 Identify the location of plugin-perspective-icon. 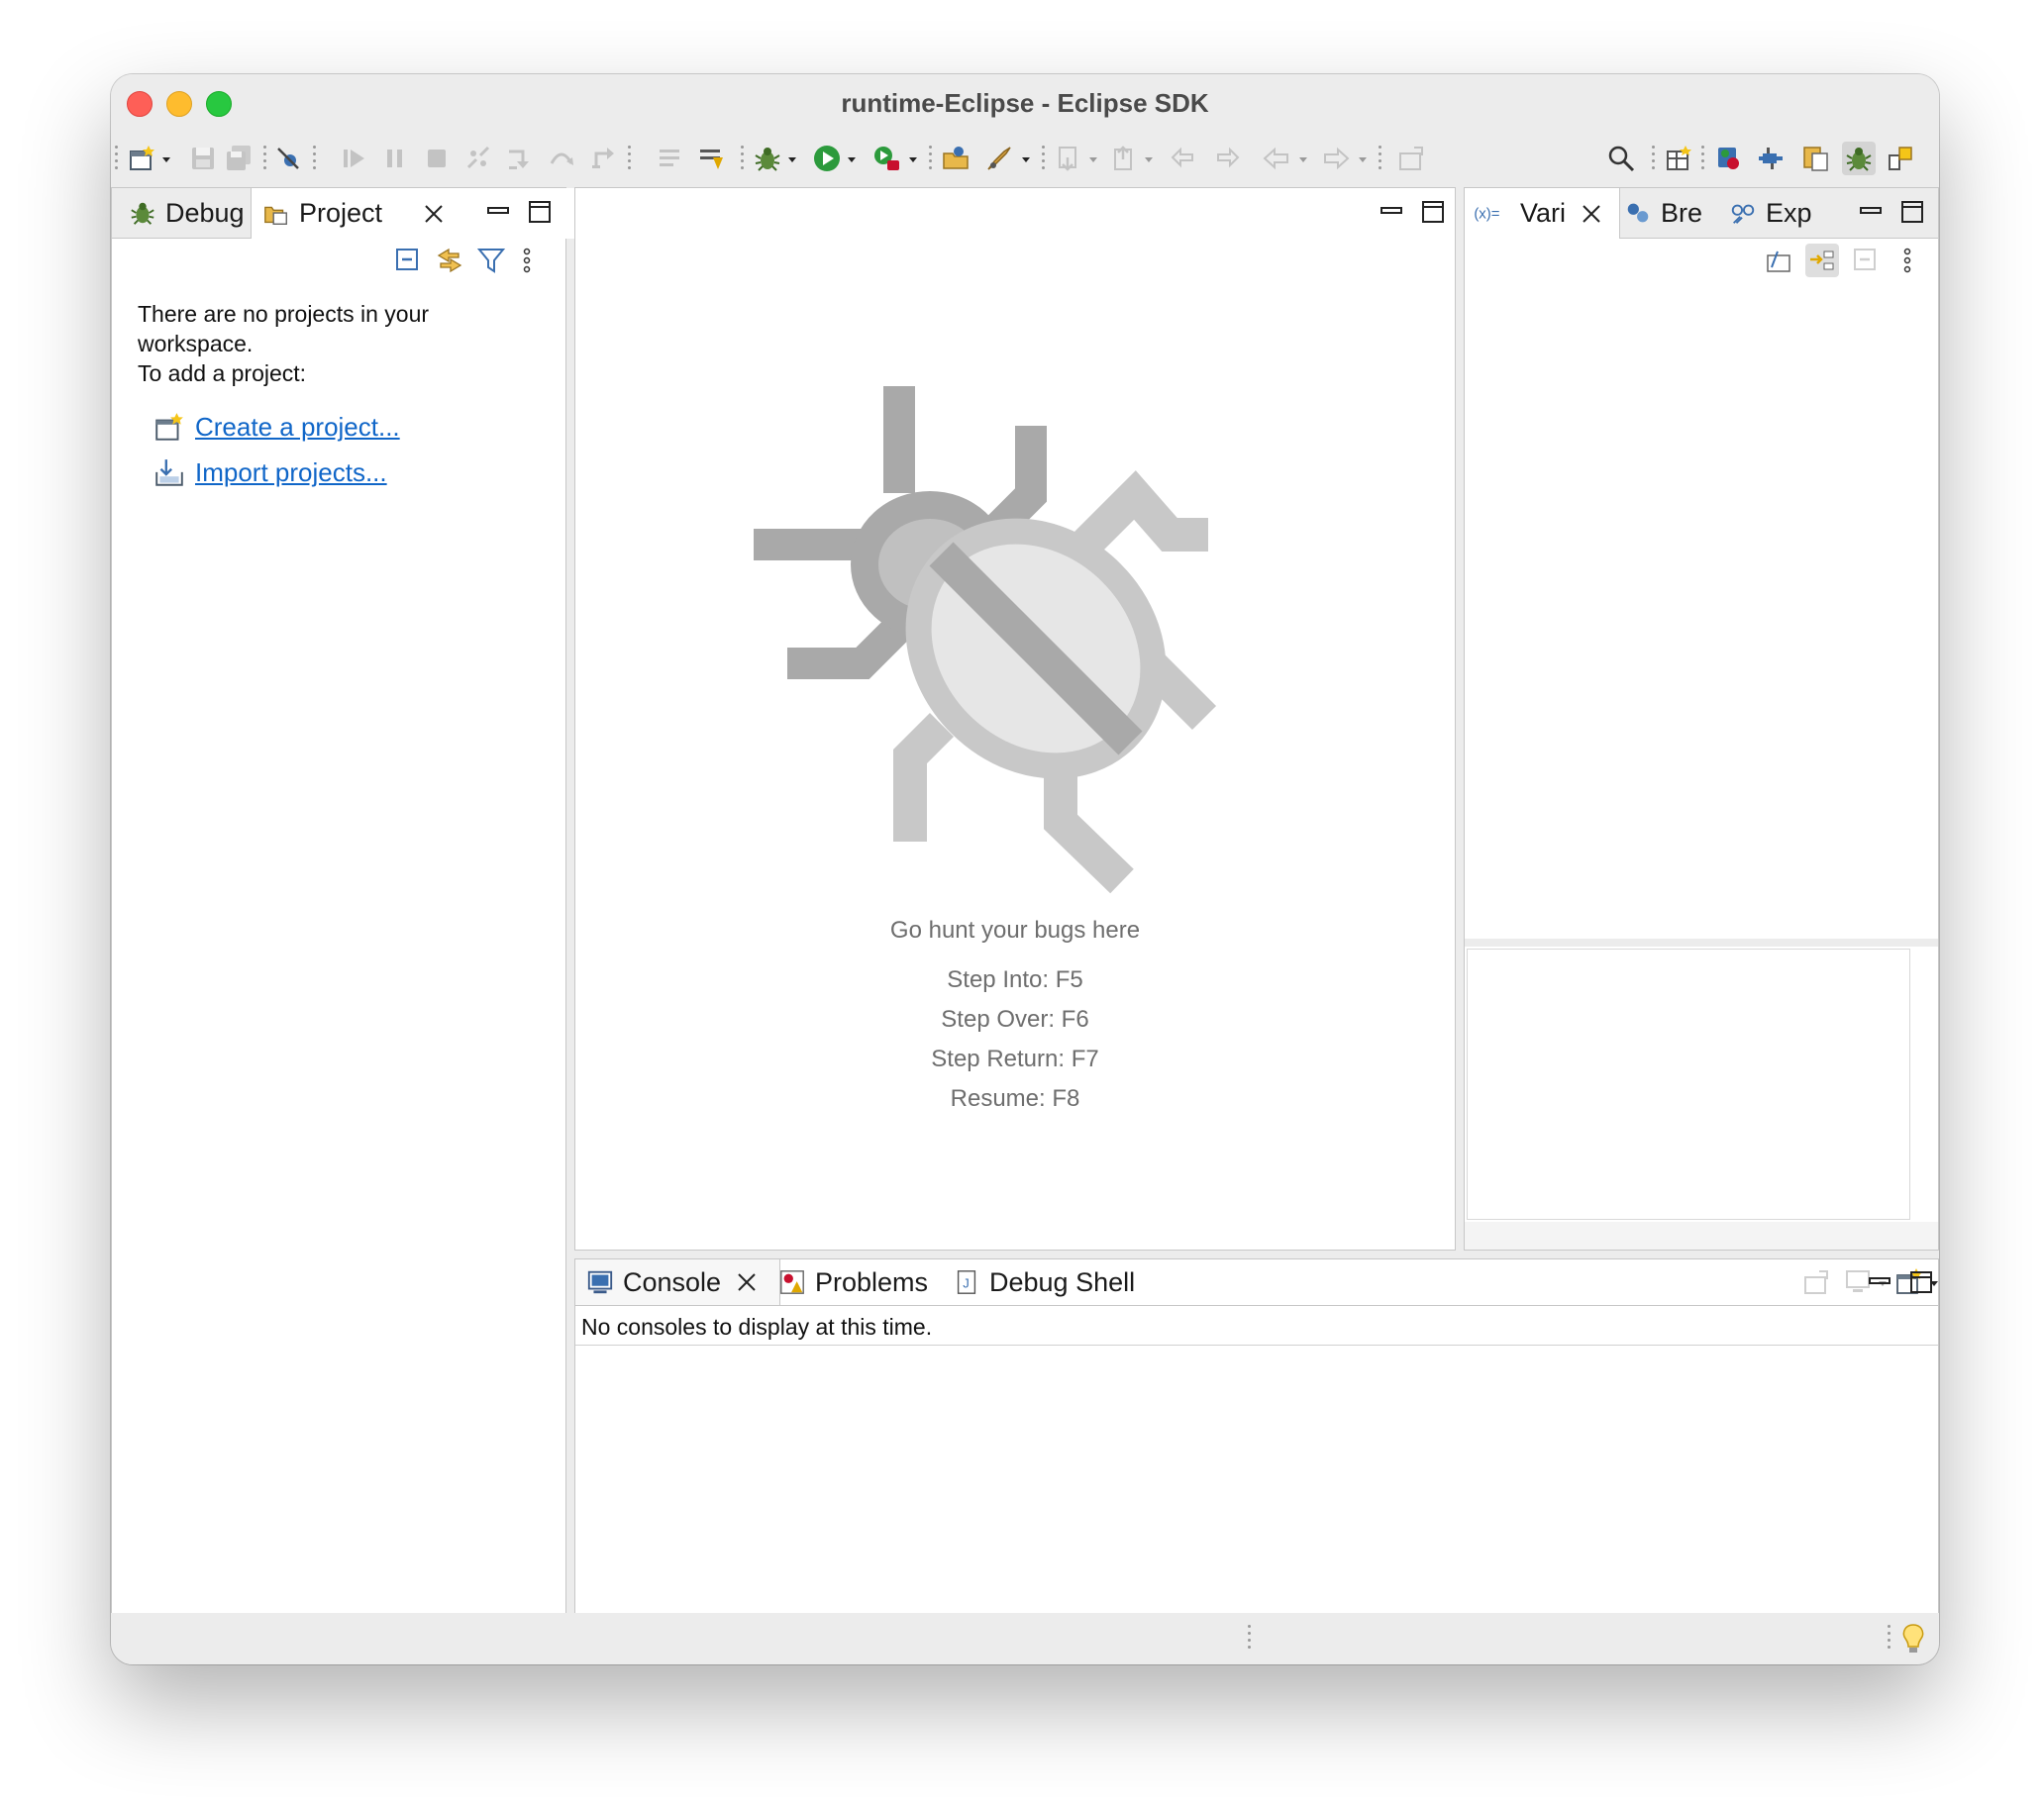
(1771, 158).